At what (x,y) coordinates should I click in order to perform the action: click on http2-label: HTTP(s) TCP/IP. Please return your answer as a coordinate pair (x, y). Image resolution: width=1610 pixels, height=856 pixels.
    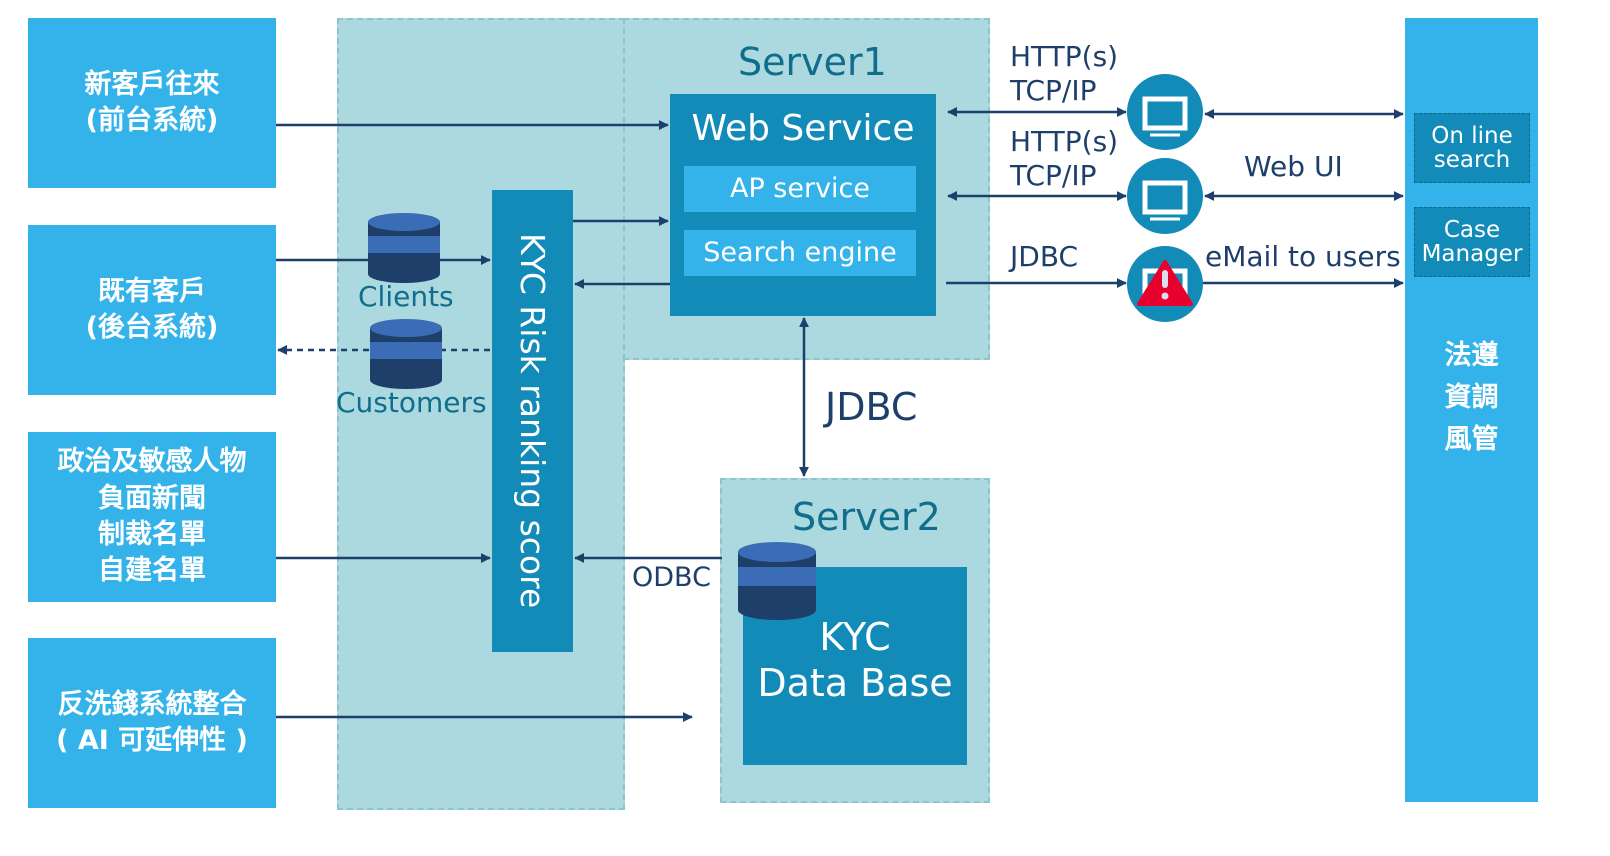
    Looking at the image, I should click on (1064, 158).